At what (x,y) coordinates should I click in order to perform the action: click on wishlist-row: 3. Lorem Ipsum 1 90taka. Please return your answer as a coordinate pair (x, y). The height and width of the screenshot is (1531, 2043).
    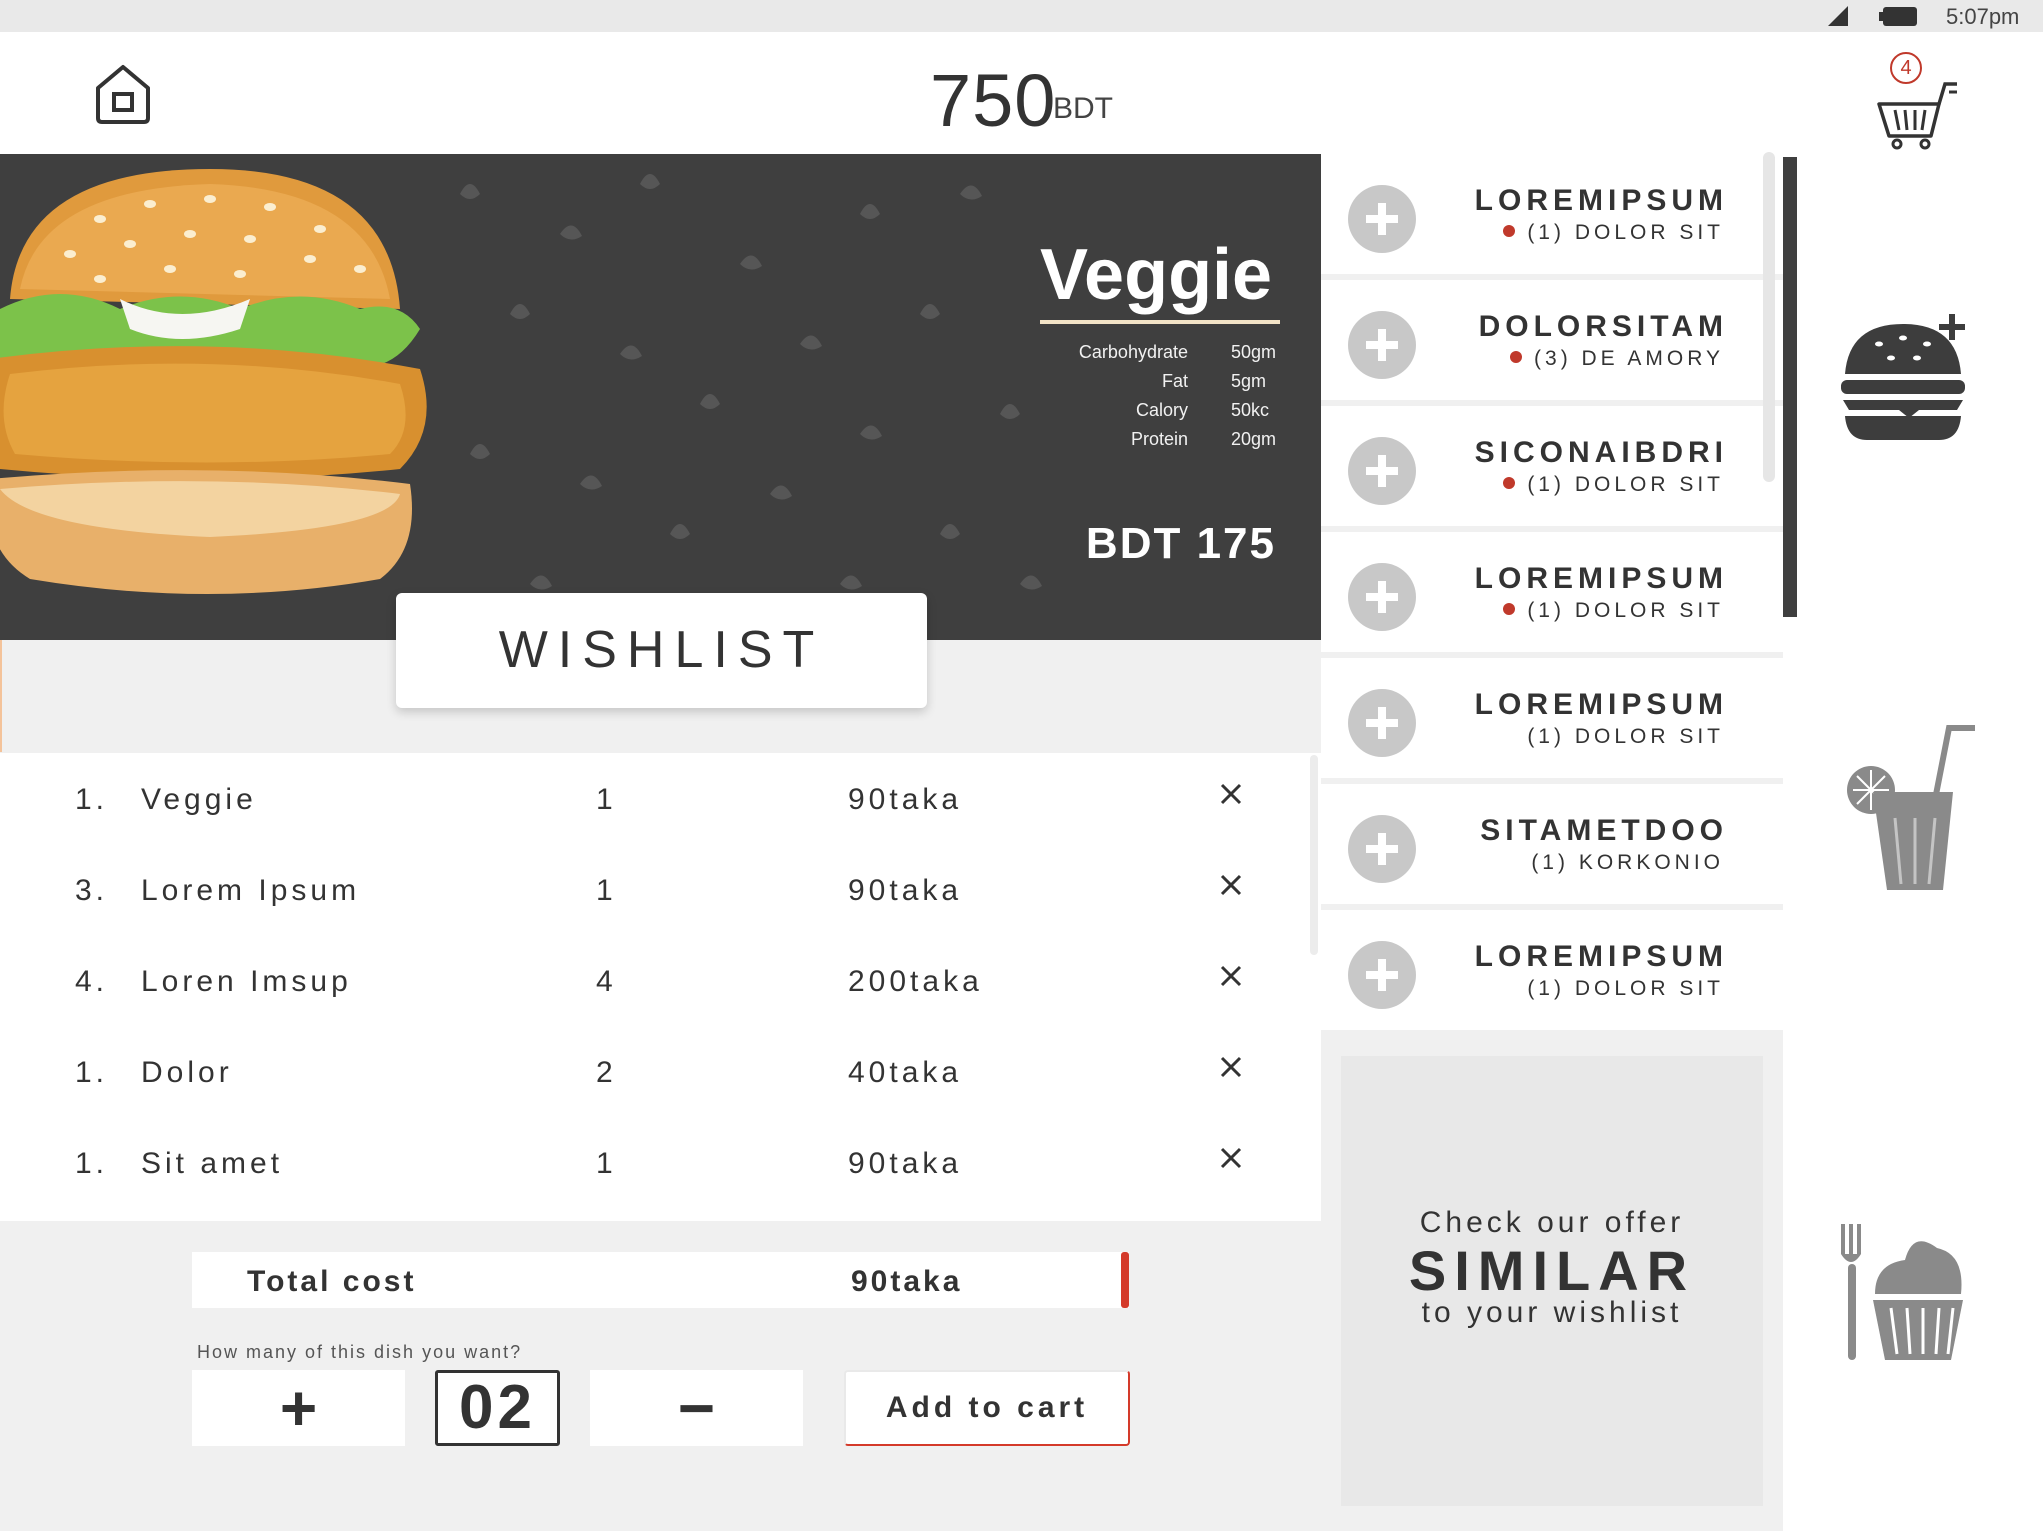
    Looking at the image, I should click on (660, 889).